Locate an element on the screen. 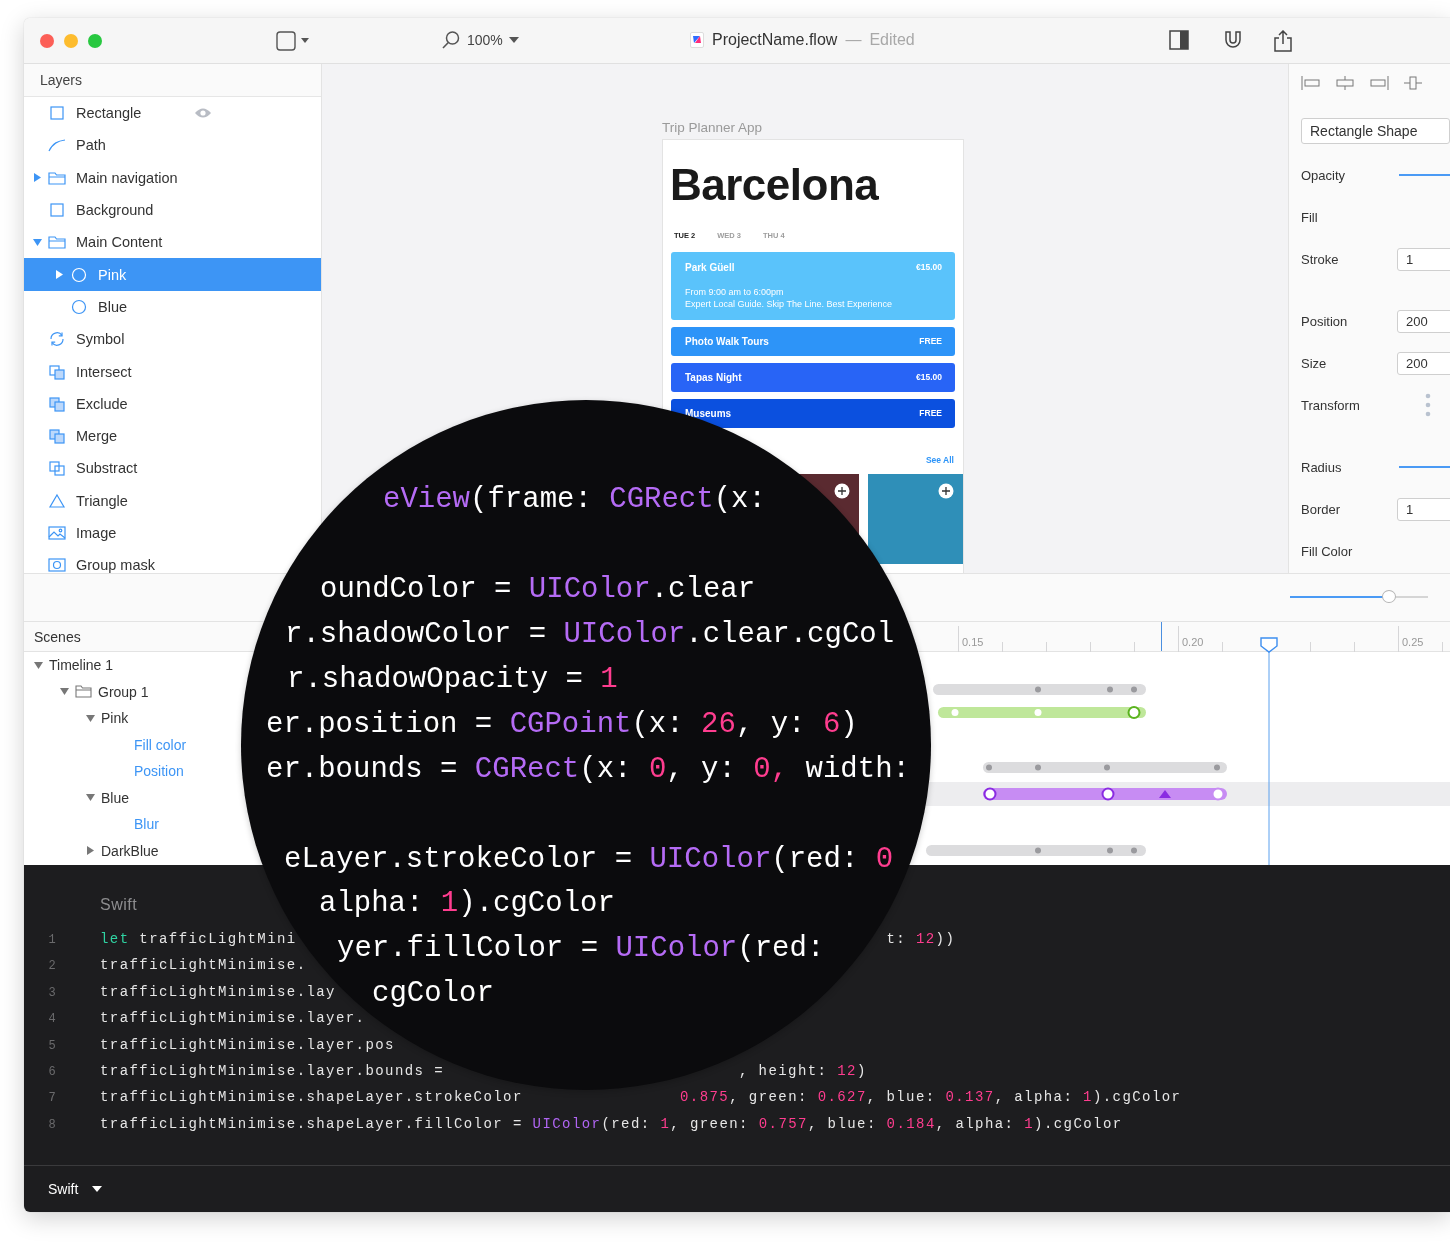 The width and height of the screenshot is (1450, 1244). layer-item: Merge is located at coordinates (124, 436).